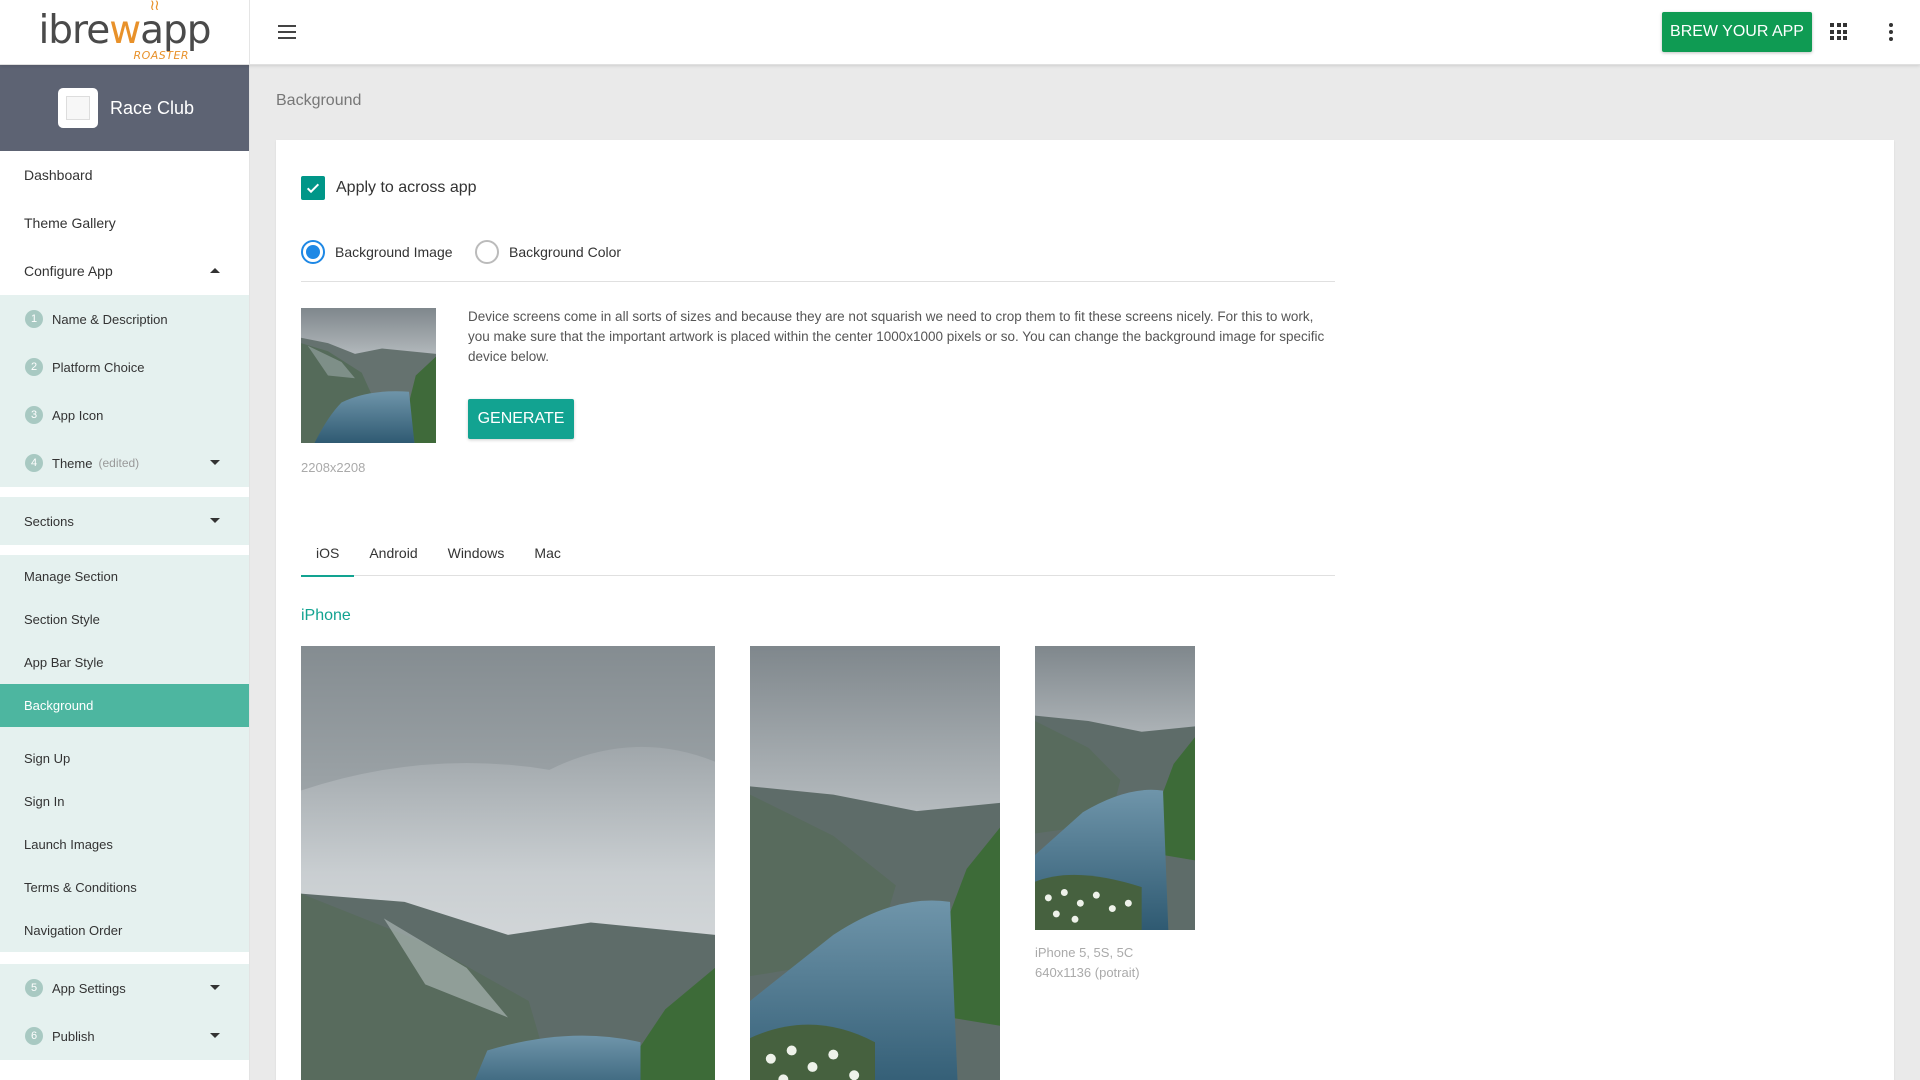 The image size is (1920, 1080). Describe the element at coordinates (124, 662) in the screenshot. I see `sidebar-item-app-bar-style: App Bar Style` at that location.